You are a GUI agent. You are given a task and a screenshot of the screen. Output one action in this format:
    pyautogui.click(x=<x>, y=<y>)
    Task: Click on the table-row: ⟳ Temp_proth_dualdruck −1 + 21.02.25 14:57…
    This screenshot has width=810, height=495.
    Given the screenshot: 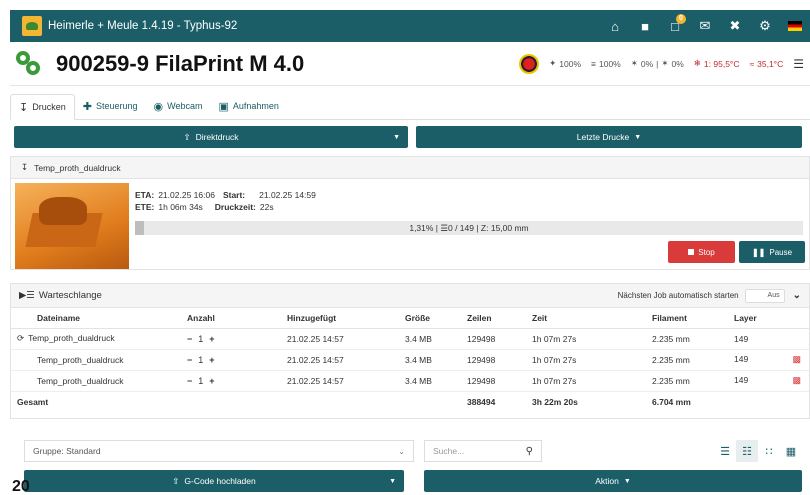 What is the action you would take?
    pyautogui.click(x=410, y=339)
    